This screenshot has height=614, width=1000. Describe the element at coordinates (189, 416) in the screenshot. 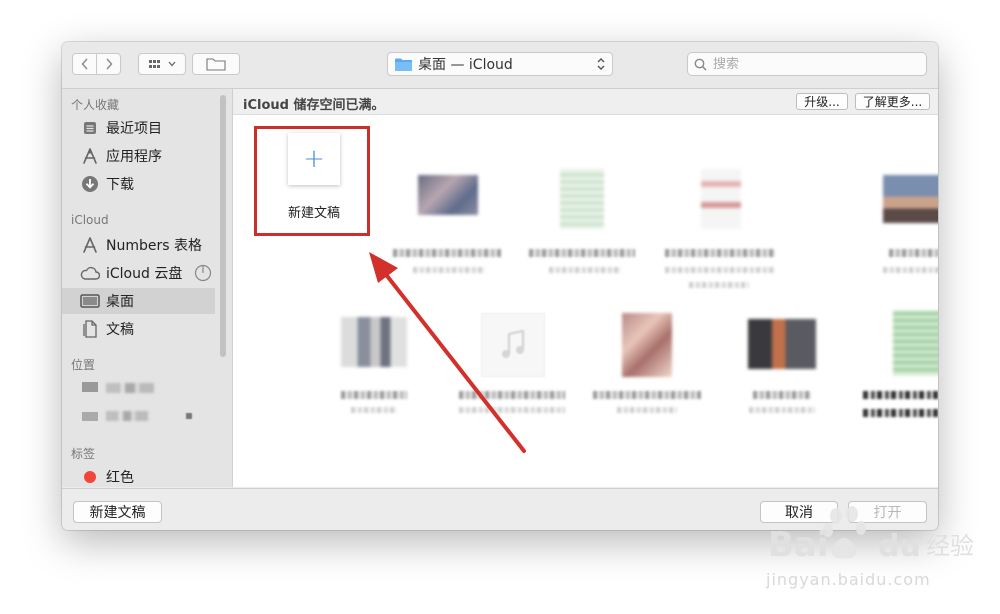

I see `eject-icon` at that location.